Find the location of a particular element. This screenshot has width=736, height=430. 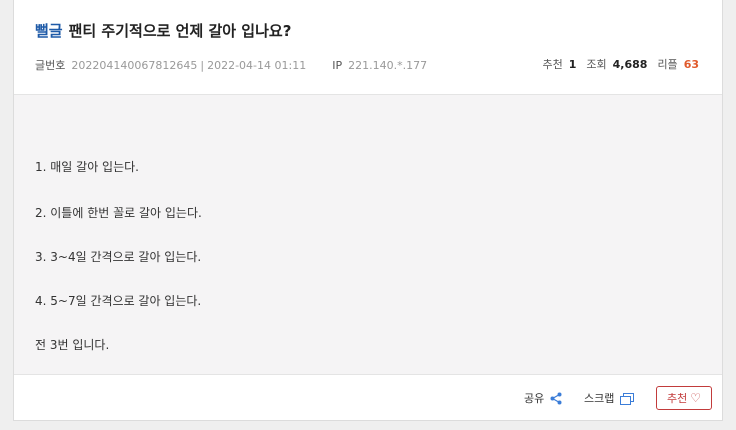

share-icon is located at coordinates (556, 398).